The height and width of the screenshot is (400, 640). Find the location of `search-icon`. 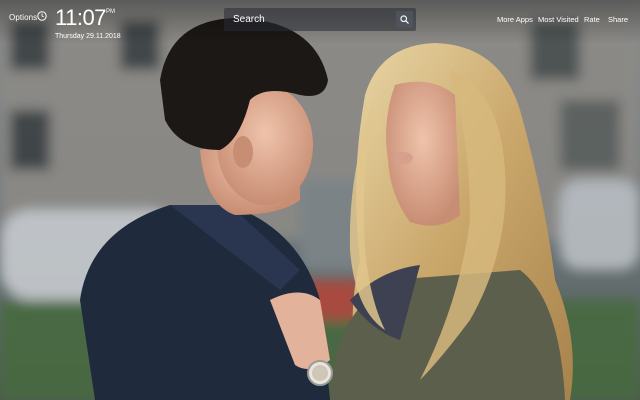

search-icon is located at coordinates (404, 19).